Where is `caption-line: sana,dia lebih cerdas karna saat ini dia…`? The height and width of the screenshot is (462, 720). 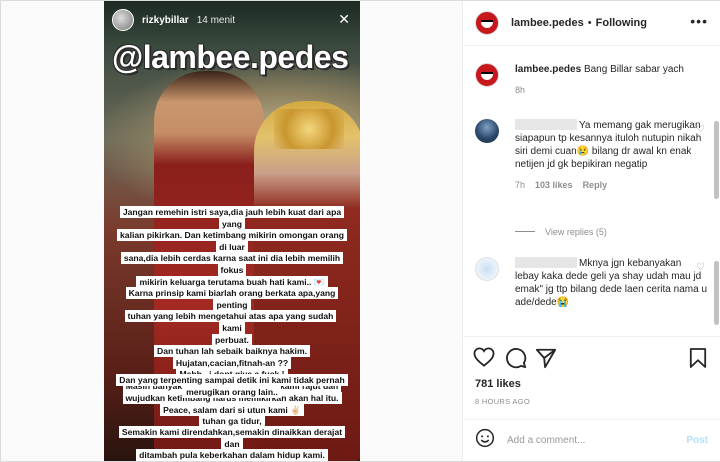
caption-line: sana,dia lebih cerdas karna saat ini dia… is located at coordinates (232, 264).